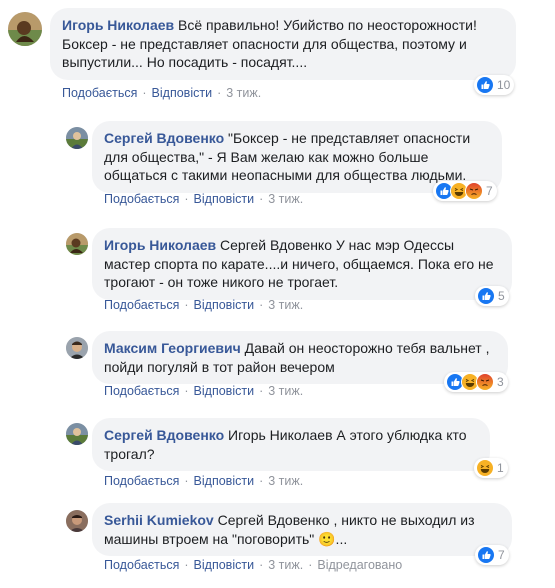 The width and height of the screenshot is (555, 588). I want to click on reaction-count: 1, so click(500, 468).